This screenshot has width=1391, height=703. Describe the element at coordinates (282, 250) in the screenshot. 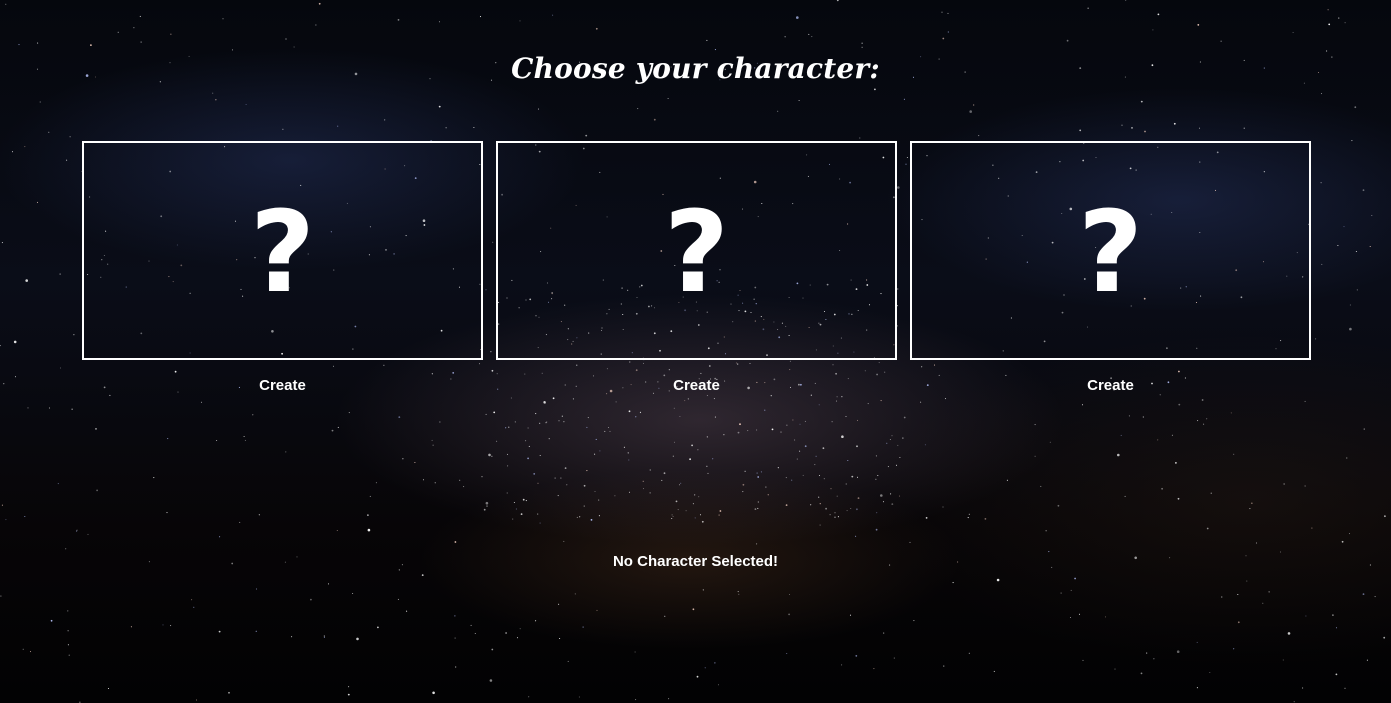

I see `character-slot-1-box: ?` at that location.